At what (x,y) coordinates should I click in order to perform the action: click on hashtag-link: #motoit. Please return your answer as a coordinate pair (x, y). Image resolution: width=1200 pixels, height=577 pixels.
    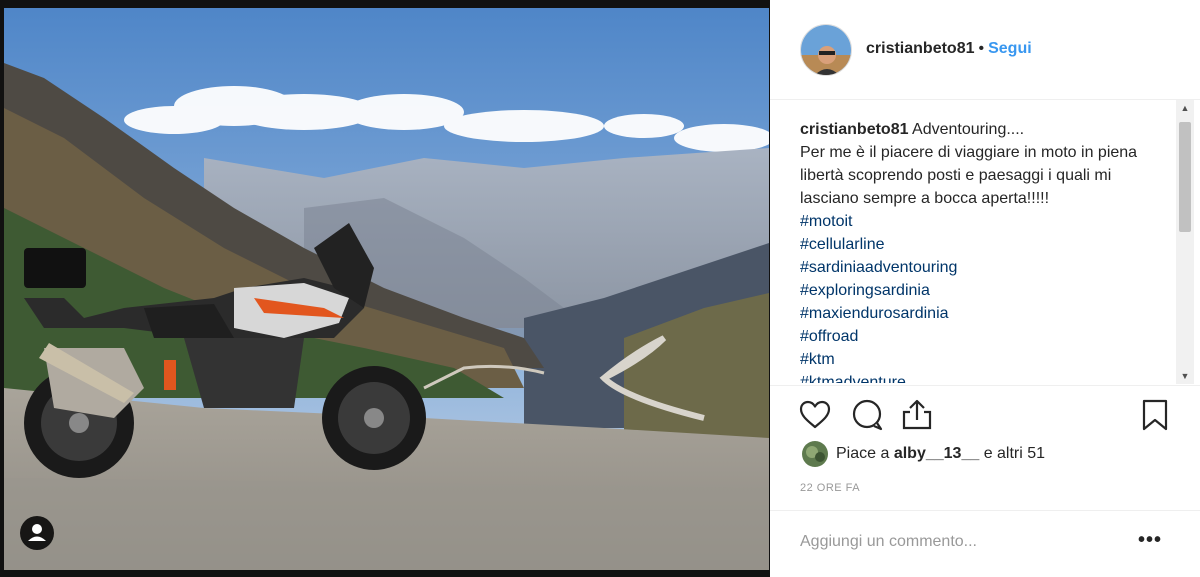
    Looking at the image, I should click on (986, 221).